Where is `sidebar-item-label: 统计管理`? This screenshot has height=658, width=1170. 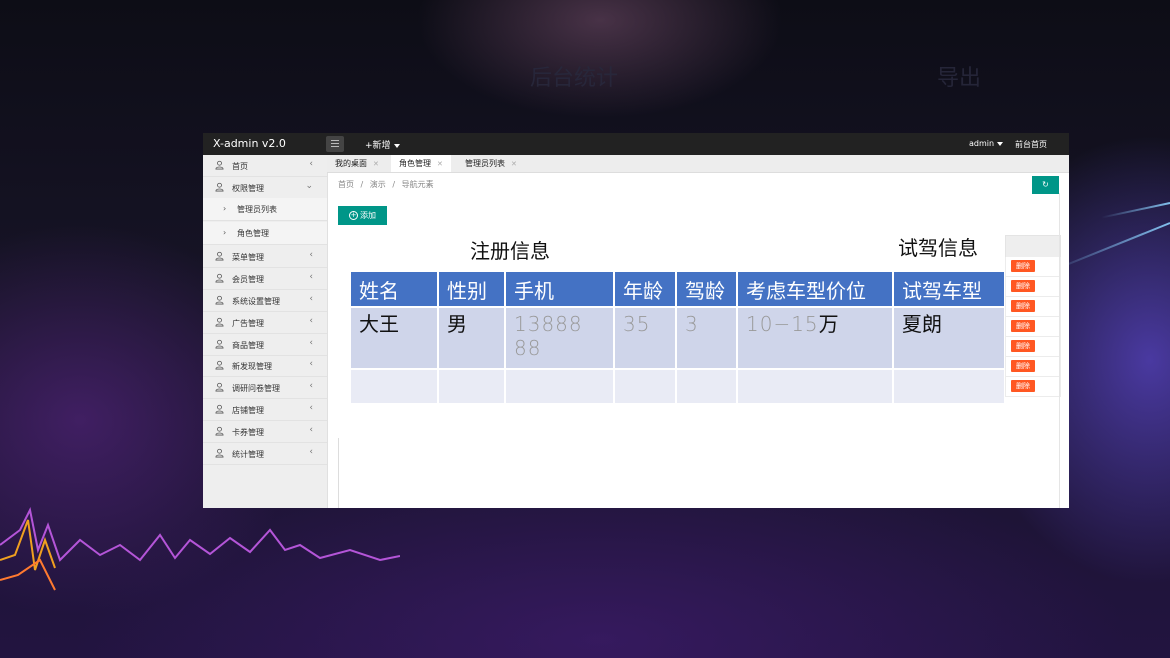
sidebar-item-label: 统计管理 is located at coordinates (248, 454).